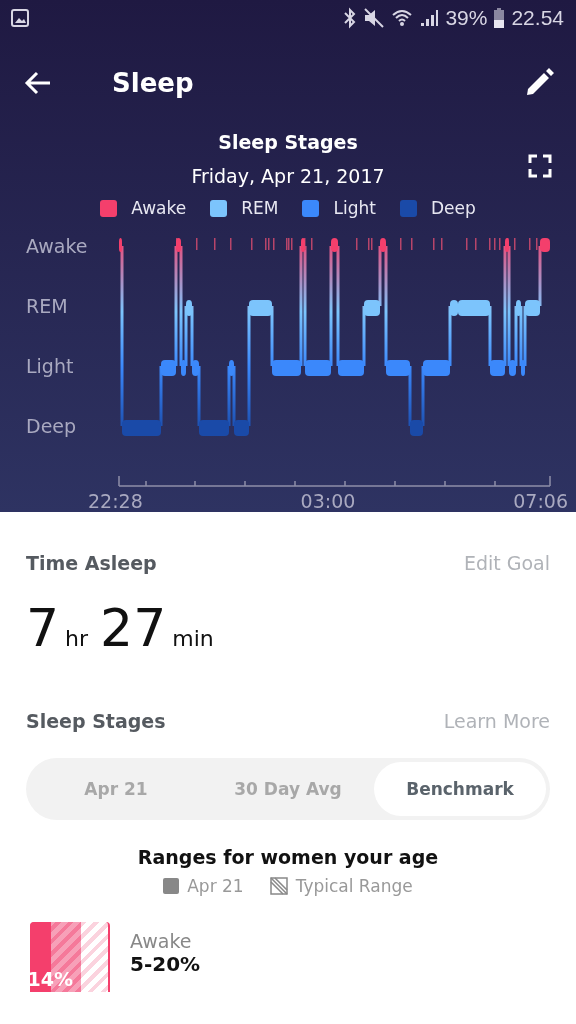  Describe the element at coordinates (402, 18) in the screenshot. I see `wifi-icon` at that location.